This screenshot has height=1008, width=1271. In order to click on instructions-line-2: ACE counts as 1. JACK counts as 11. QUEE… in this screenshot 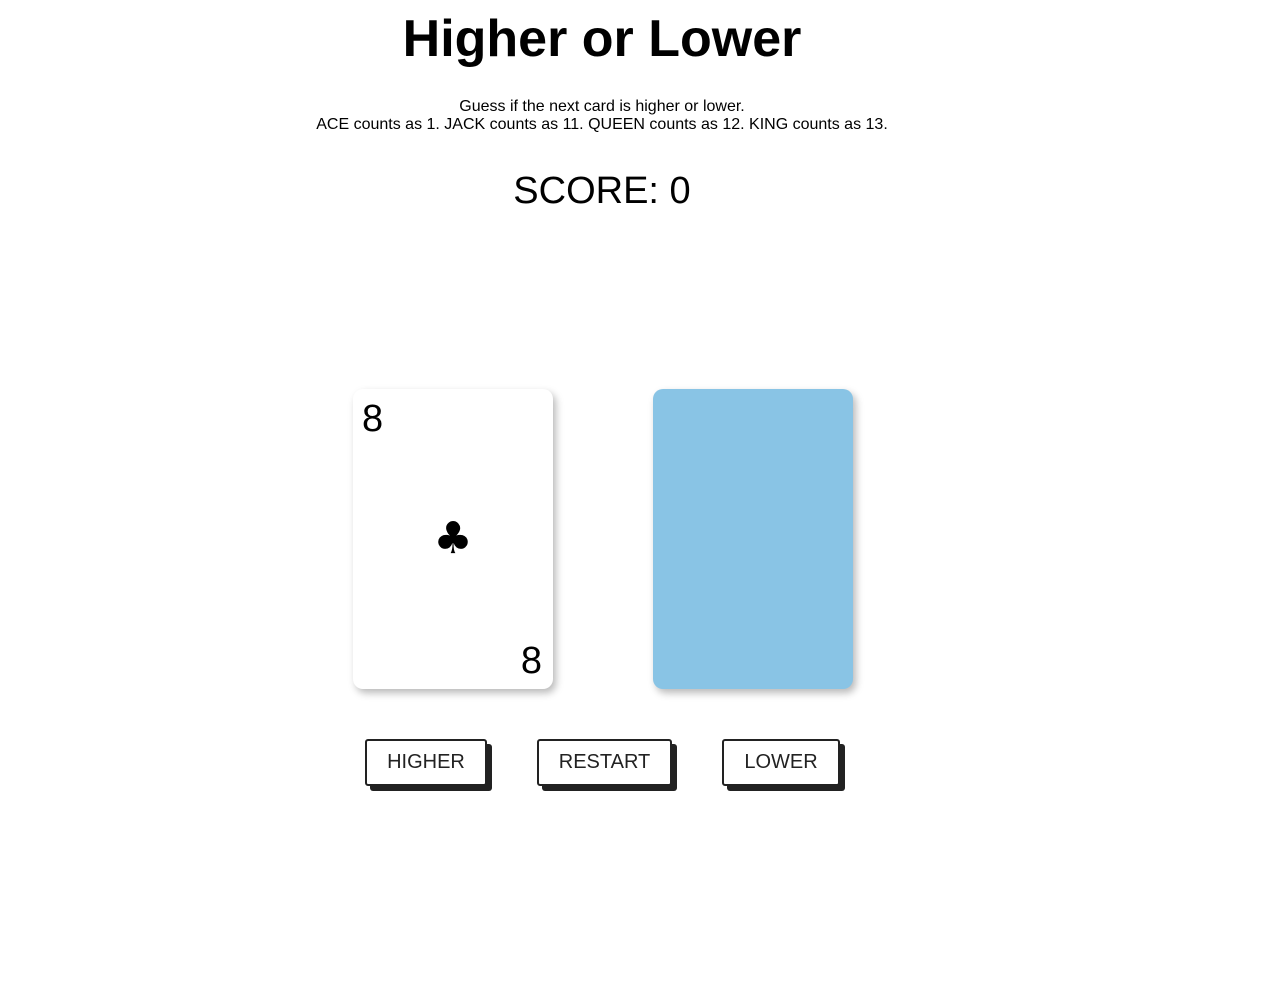, I will do `click(602, 124)`.